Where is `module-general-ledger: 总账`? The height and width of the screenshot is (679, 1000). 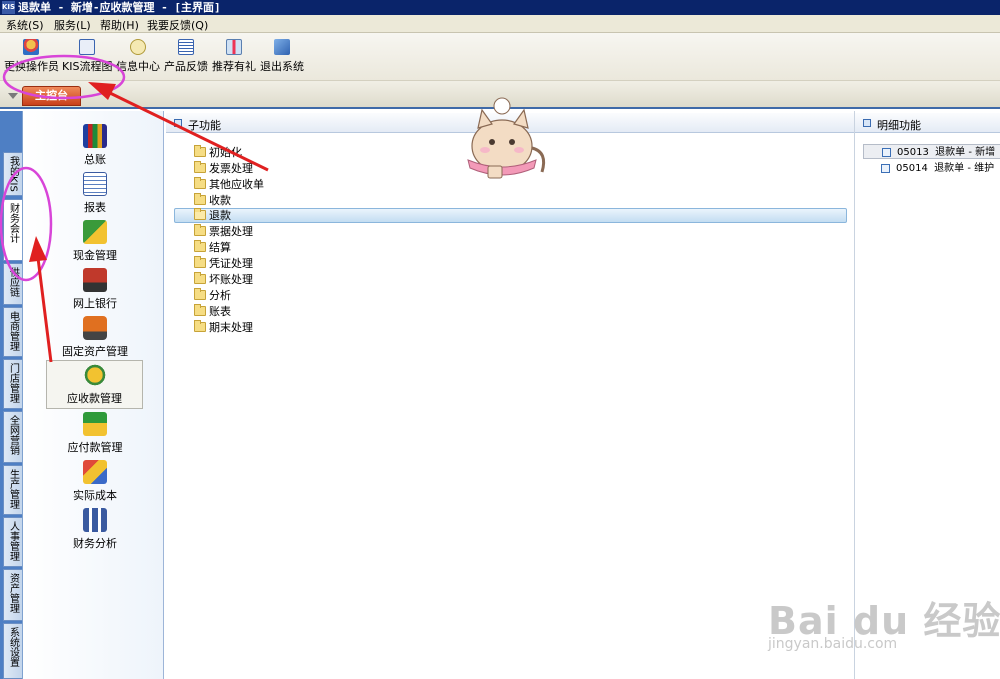 module-general-ledger: 总账 is located at coordinates (95, 145).